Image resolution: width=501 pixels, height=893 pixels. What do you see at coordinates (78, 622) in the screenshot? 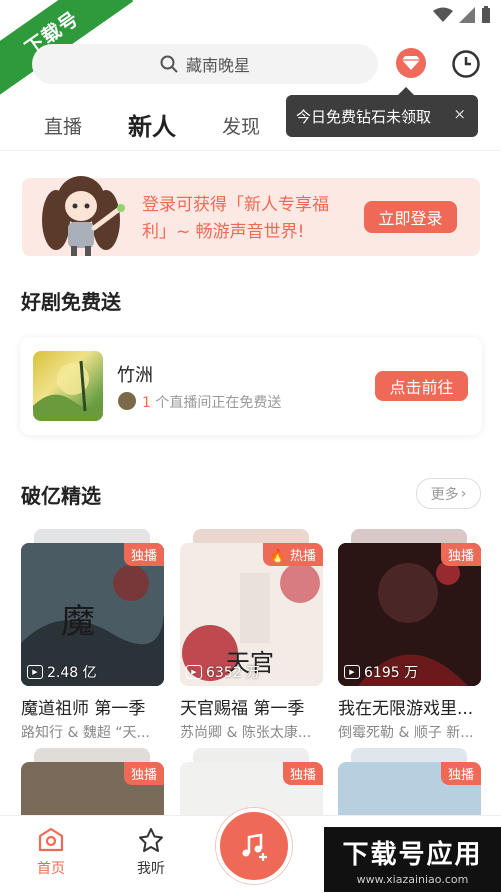
I see `svg-text: 魔` at bounding box center [78, 622].